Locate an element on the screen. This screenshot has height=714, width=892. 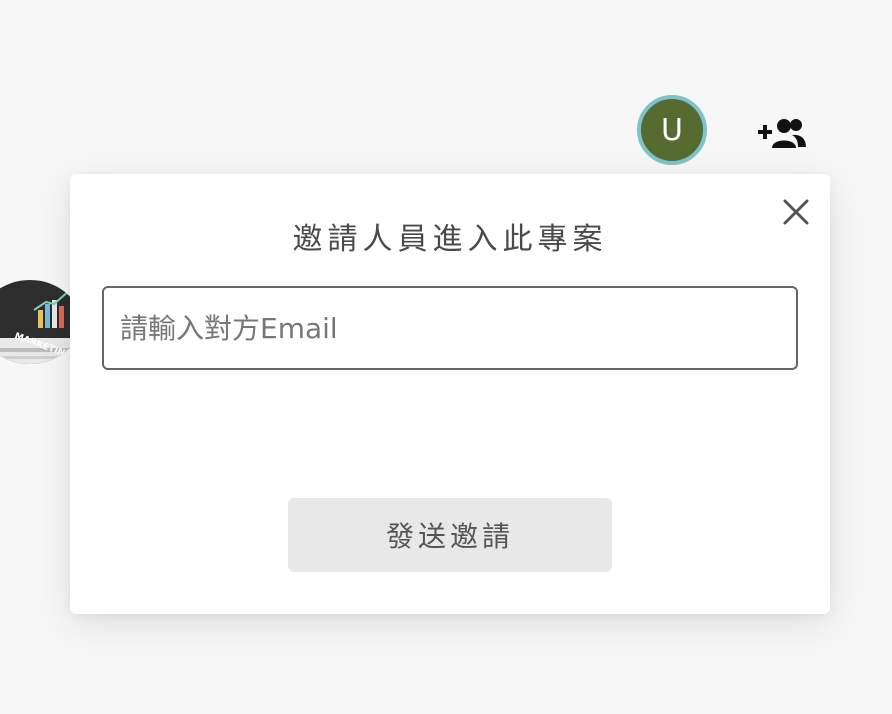
user-avatar: U is located at coordinates (672, 130).